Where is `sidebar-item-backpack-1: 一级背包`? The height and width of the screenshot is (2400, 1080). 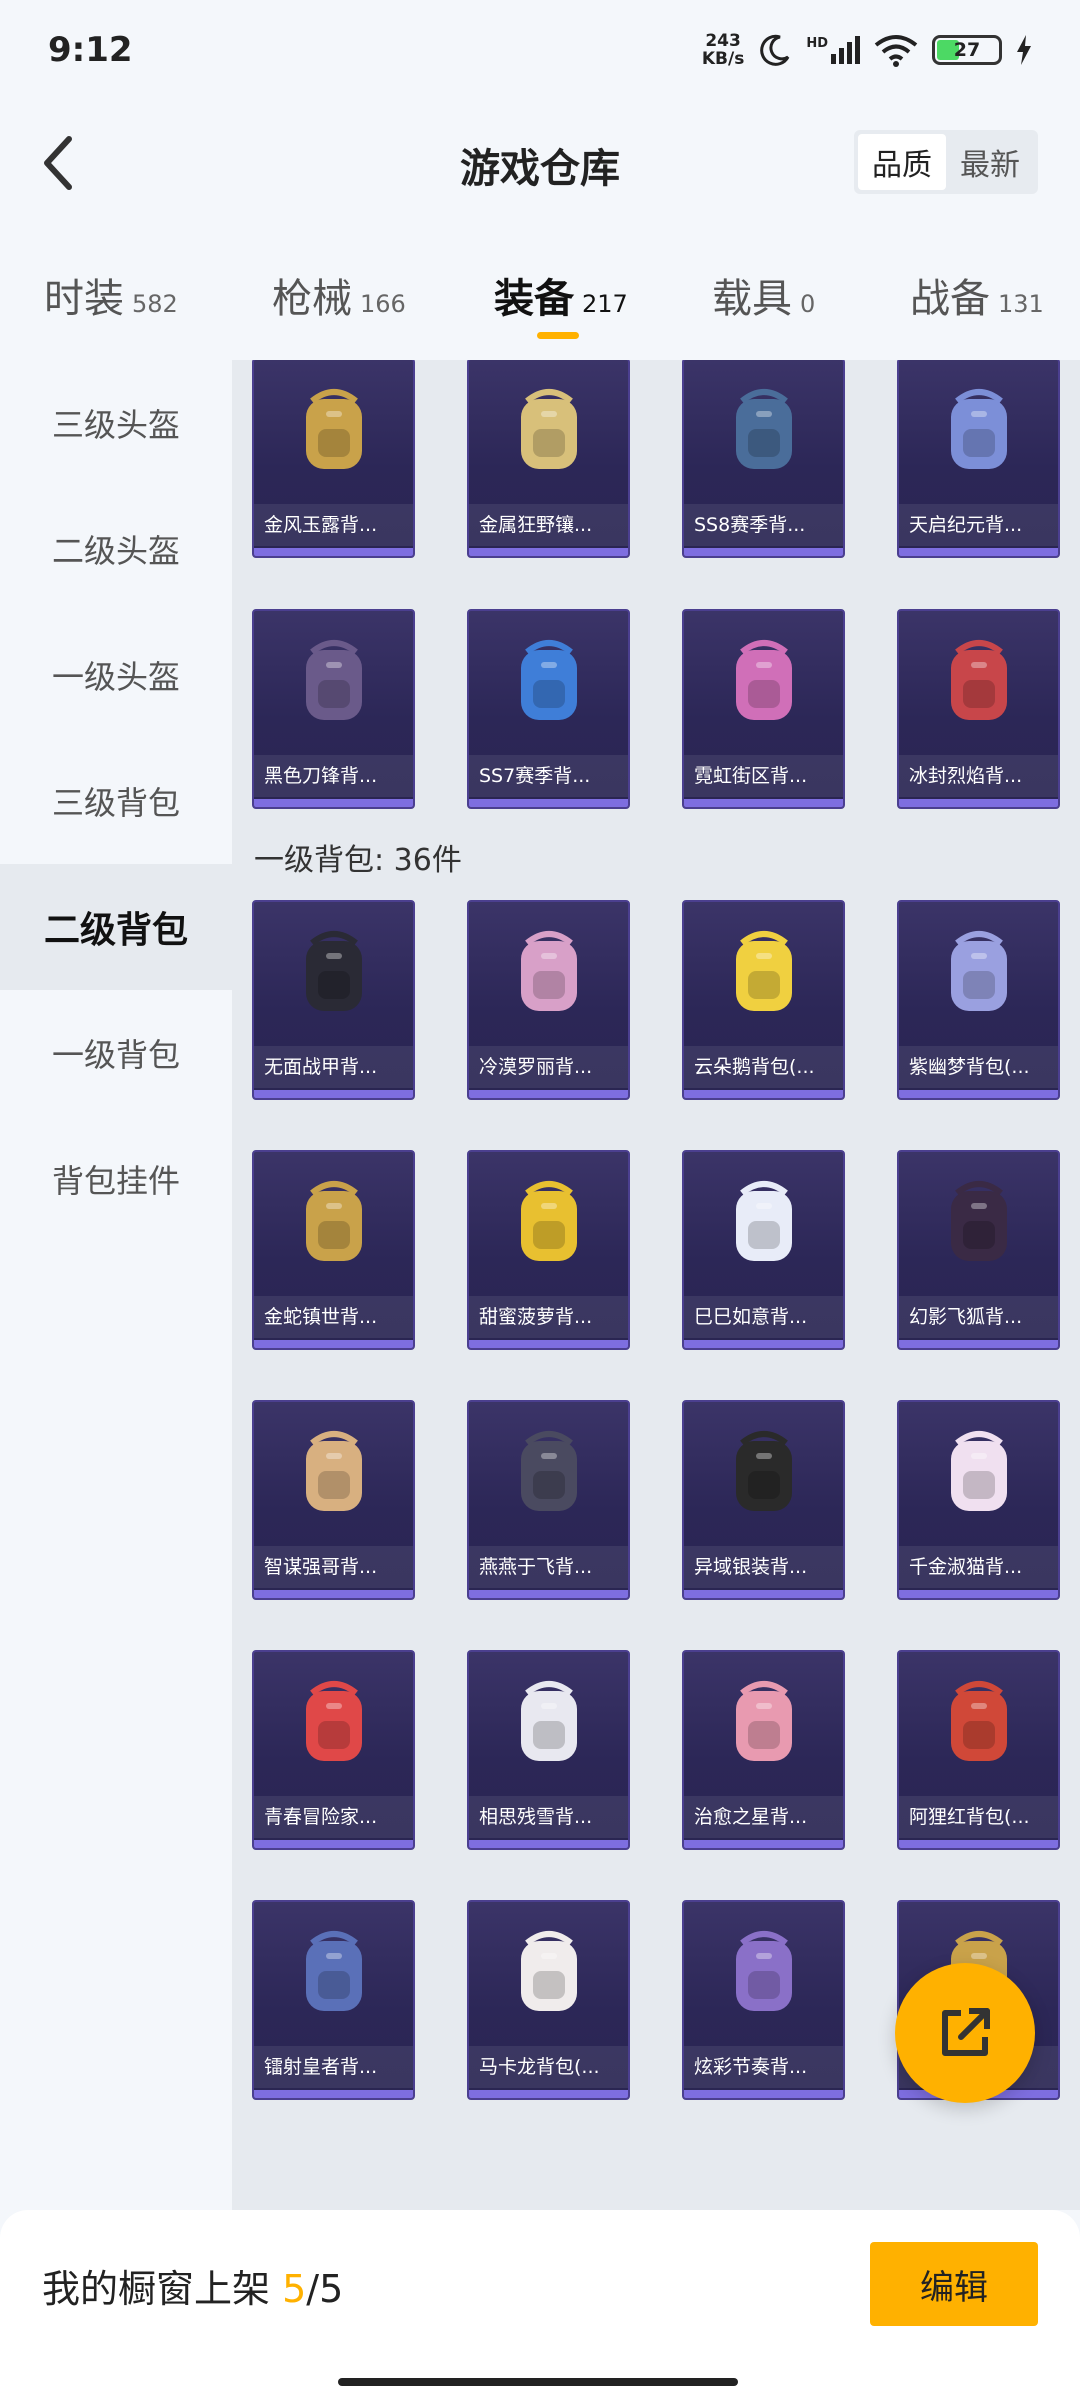
sidebar-item-backpack-1: 一级背包 is located at coordinates (116, 1053).